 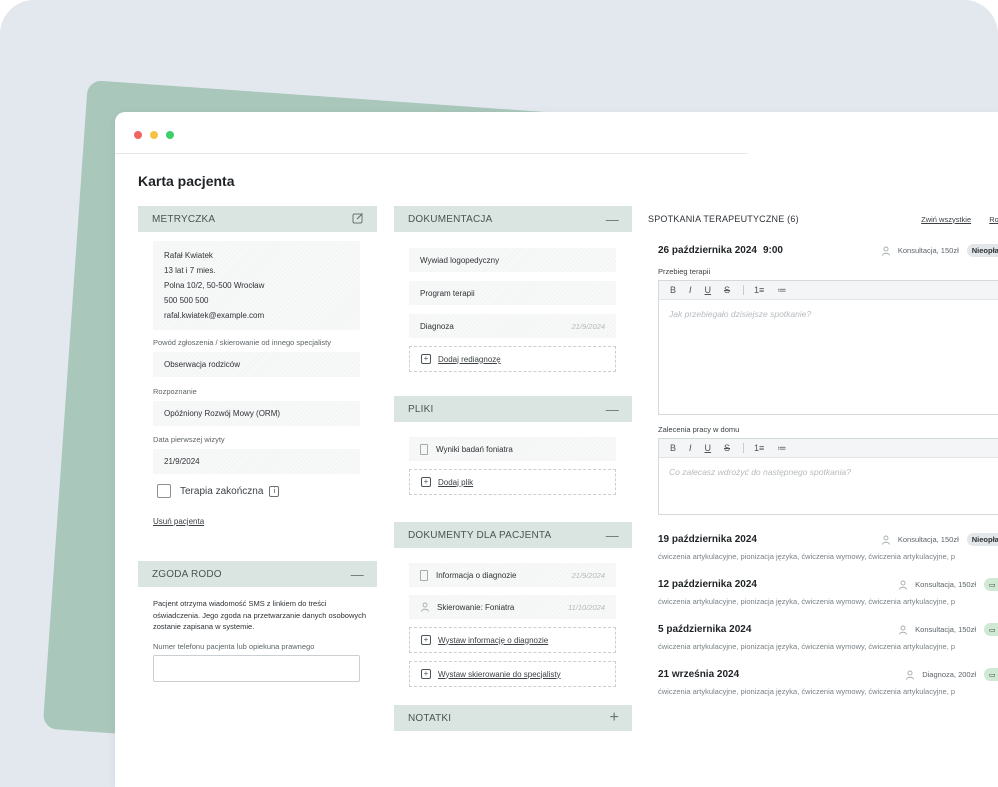 I want to click on patient-doc-diagnosis-info: Informacja o diagnozie 21/9/2024, so click(x=512, y=575).